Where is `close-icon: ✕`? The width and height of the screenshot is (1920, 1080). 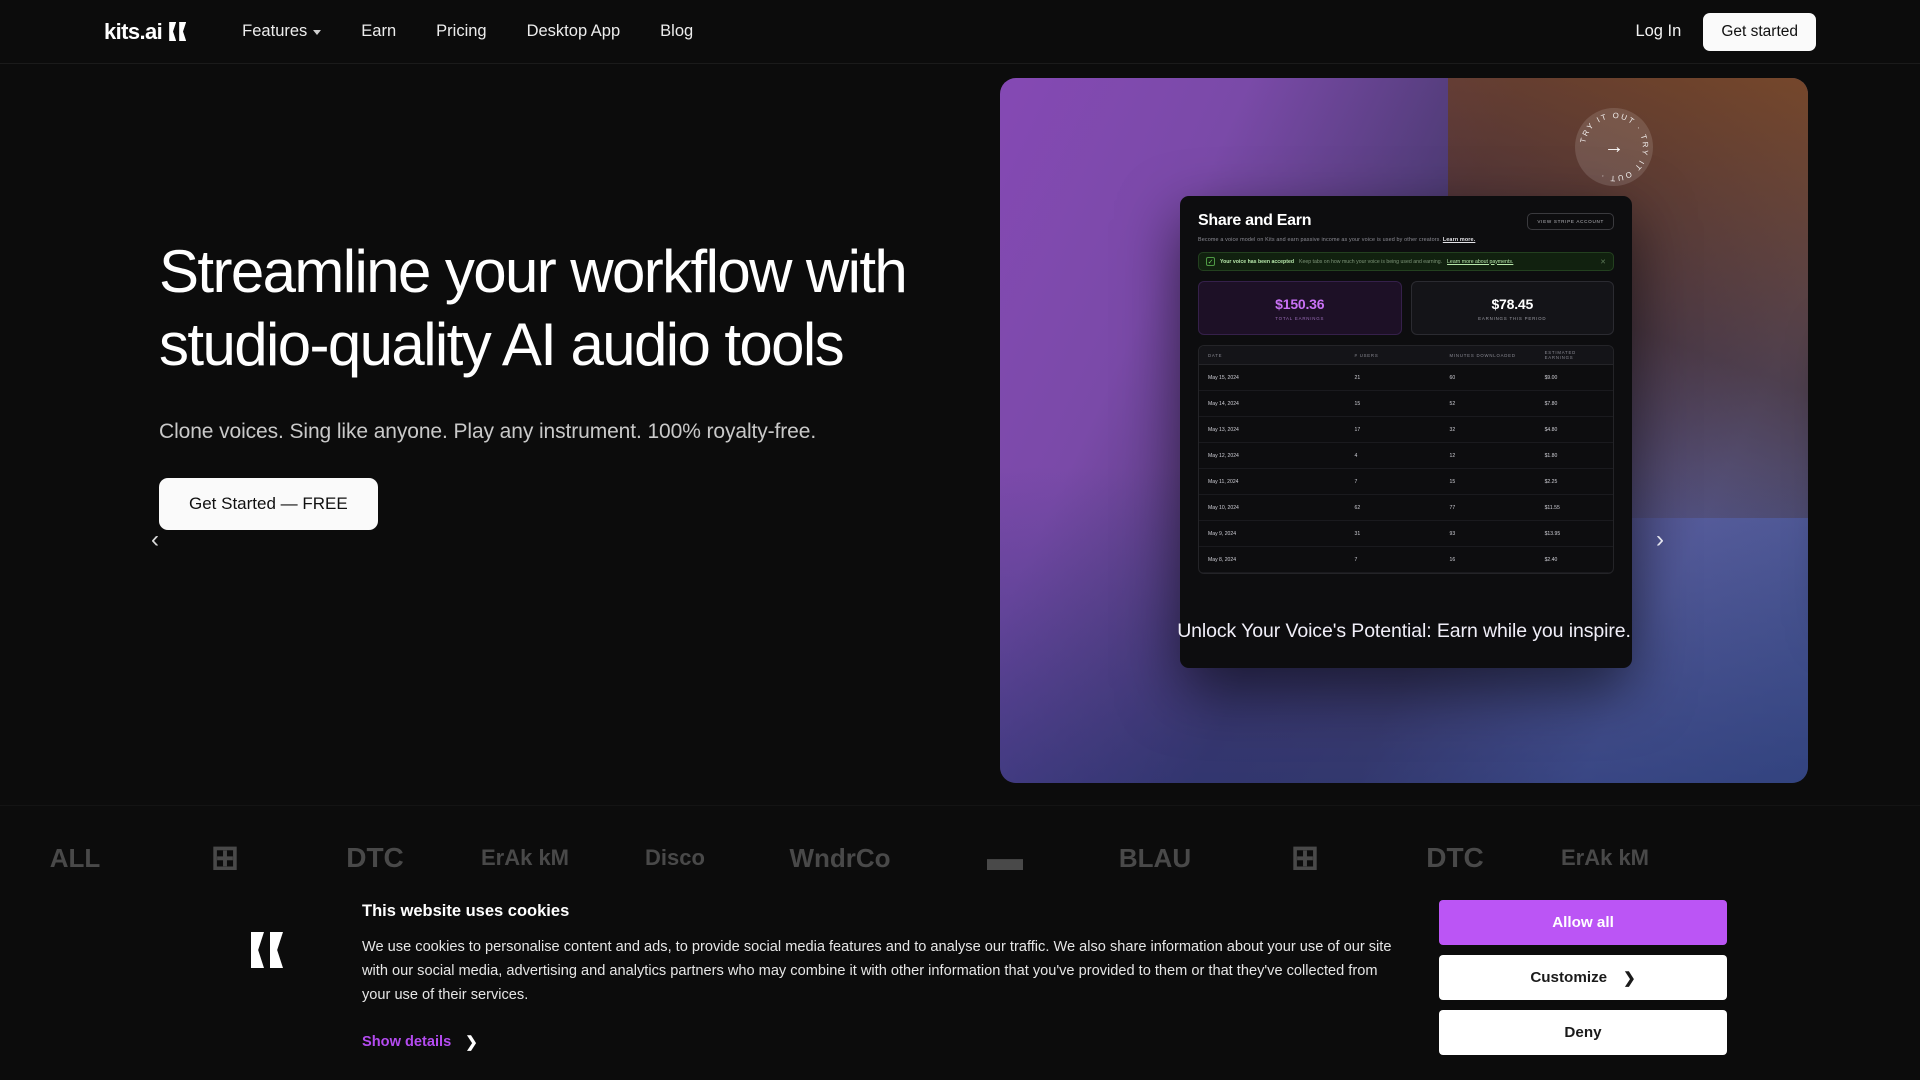
close-icon: ✕ is located at coordinates (1603, 262).